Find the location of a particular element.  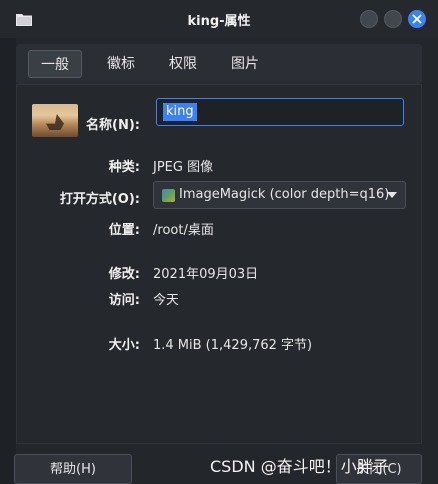

accessed-label: 访问: is located at coordinates (124, 300).